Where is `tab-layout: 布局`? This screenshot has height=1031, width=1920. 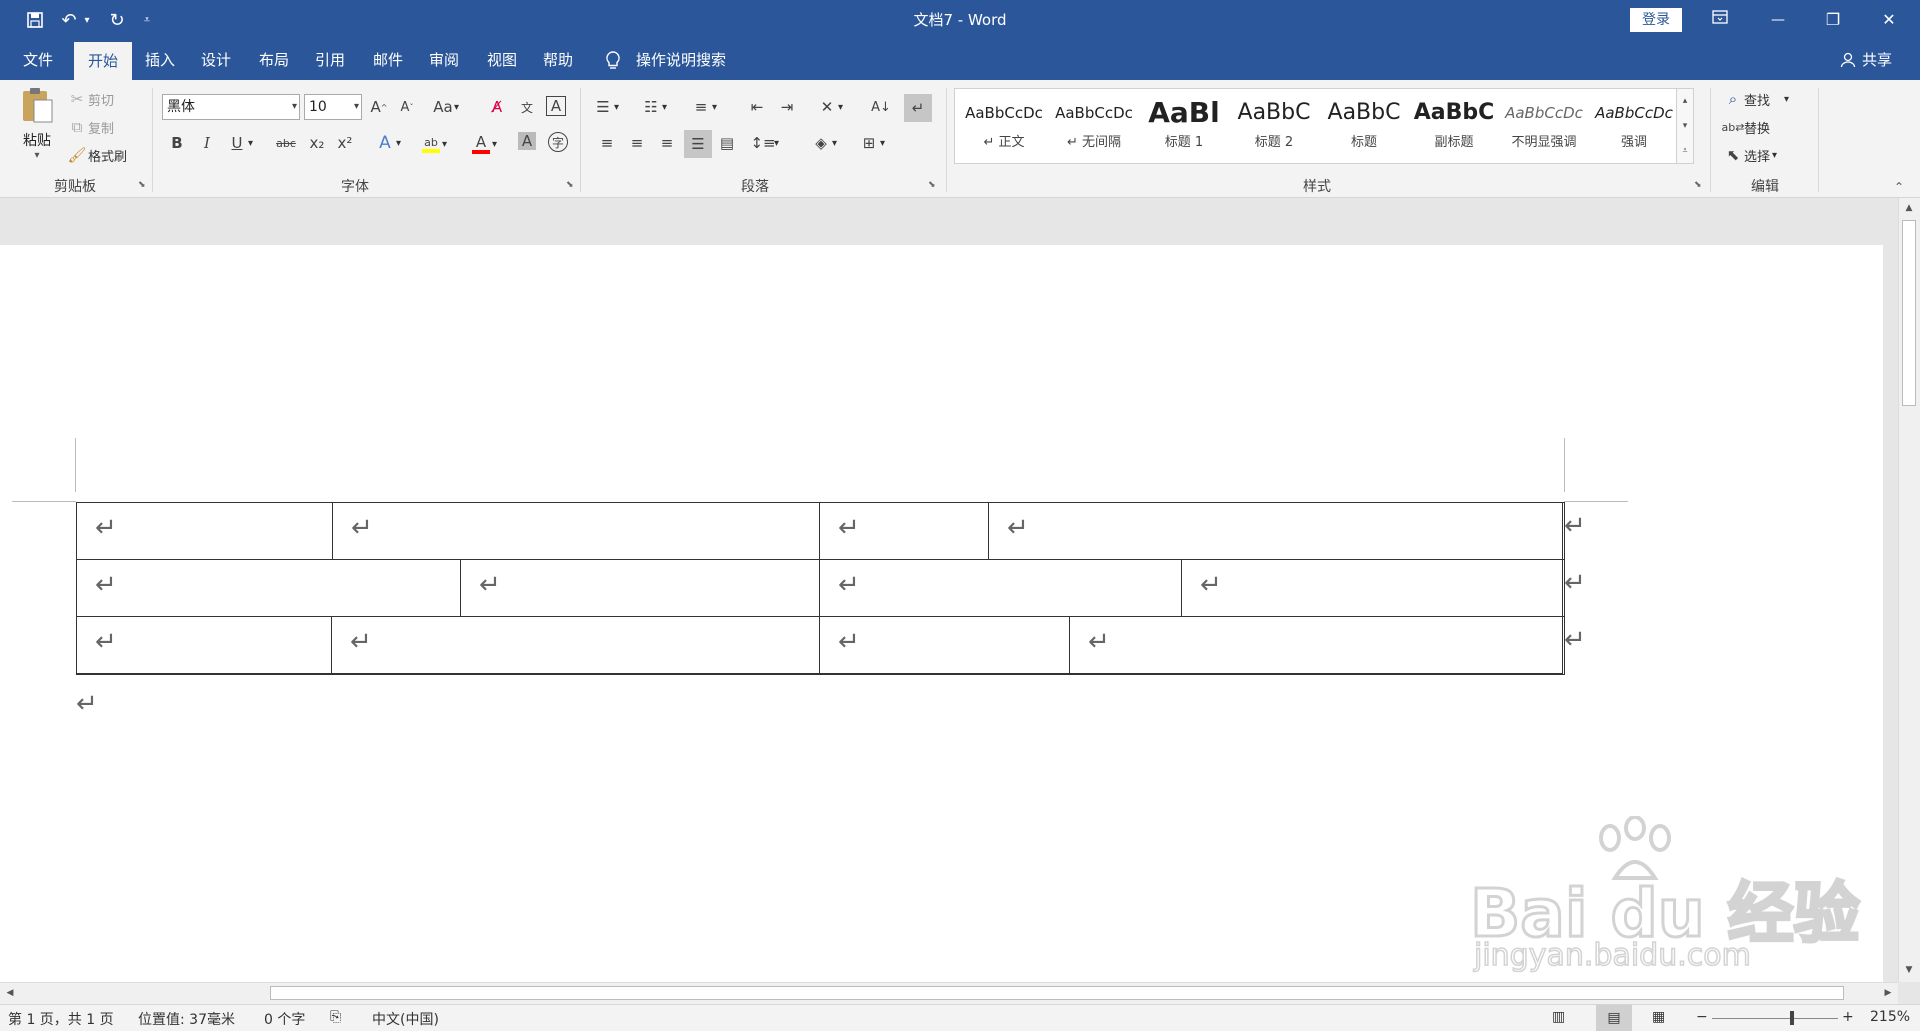
tab-layout: 布局 is located at coordinates (274, 60).